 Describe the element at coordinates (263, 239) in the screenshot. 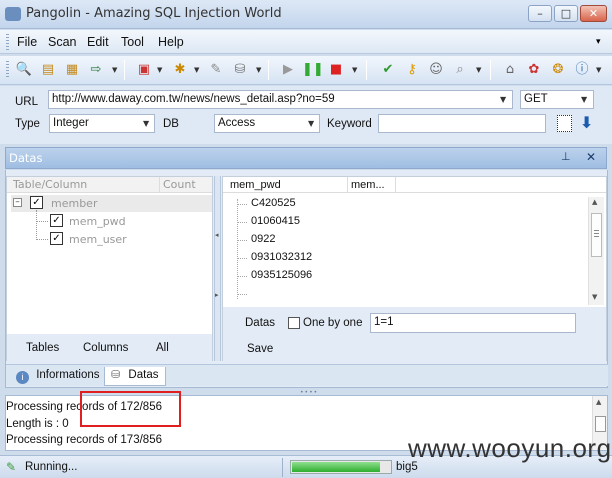

I see `data-row: 0922` at that location.